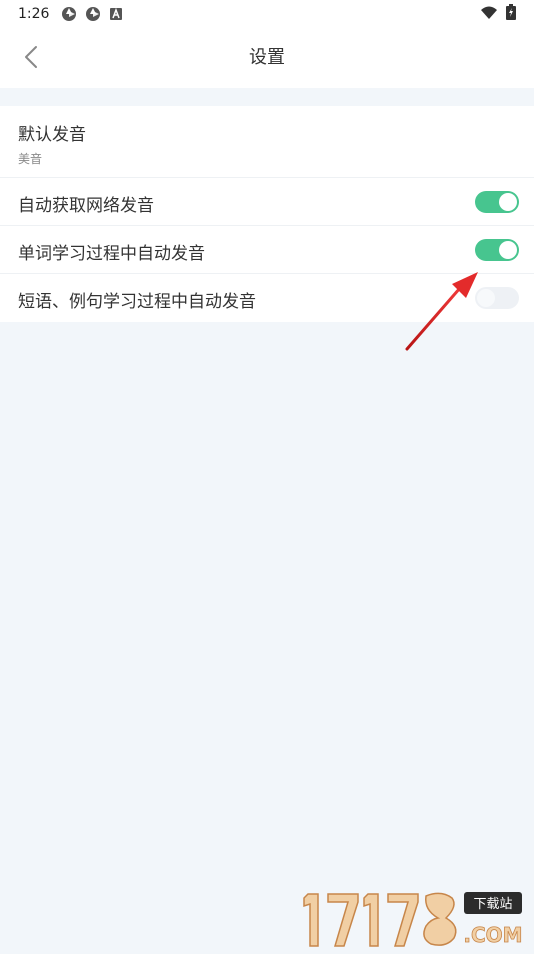 The image size is (534, 954). What do you see at coordinates (86, 206) in the screenshot?
I see `setting-label: 自动获取网络发音` at bounding box center [86, 206].